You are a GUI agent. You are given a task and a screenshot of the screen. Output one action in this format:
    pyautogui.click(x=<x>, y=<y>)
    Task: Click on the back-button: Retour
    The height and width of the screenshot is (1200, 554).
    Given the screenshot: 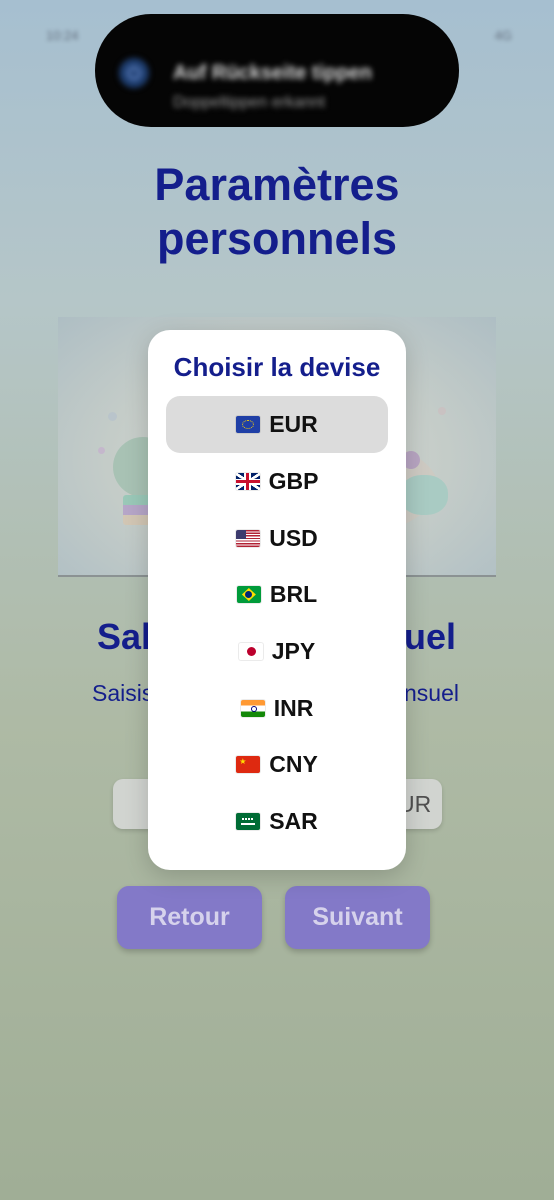 What is the action you would take?
    pyautogui.click(x=189, y=917)
    